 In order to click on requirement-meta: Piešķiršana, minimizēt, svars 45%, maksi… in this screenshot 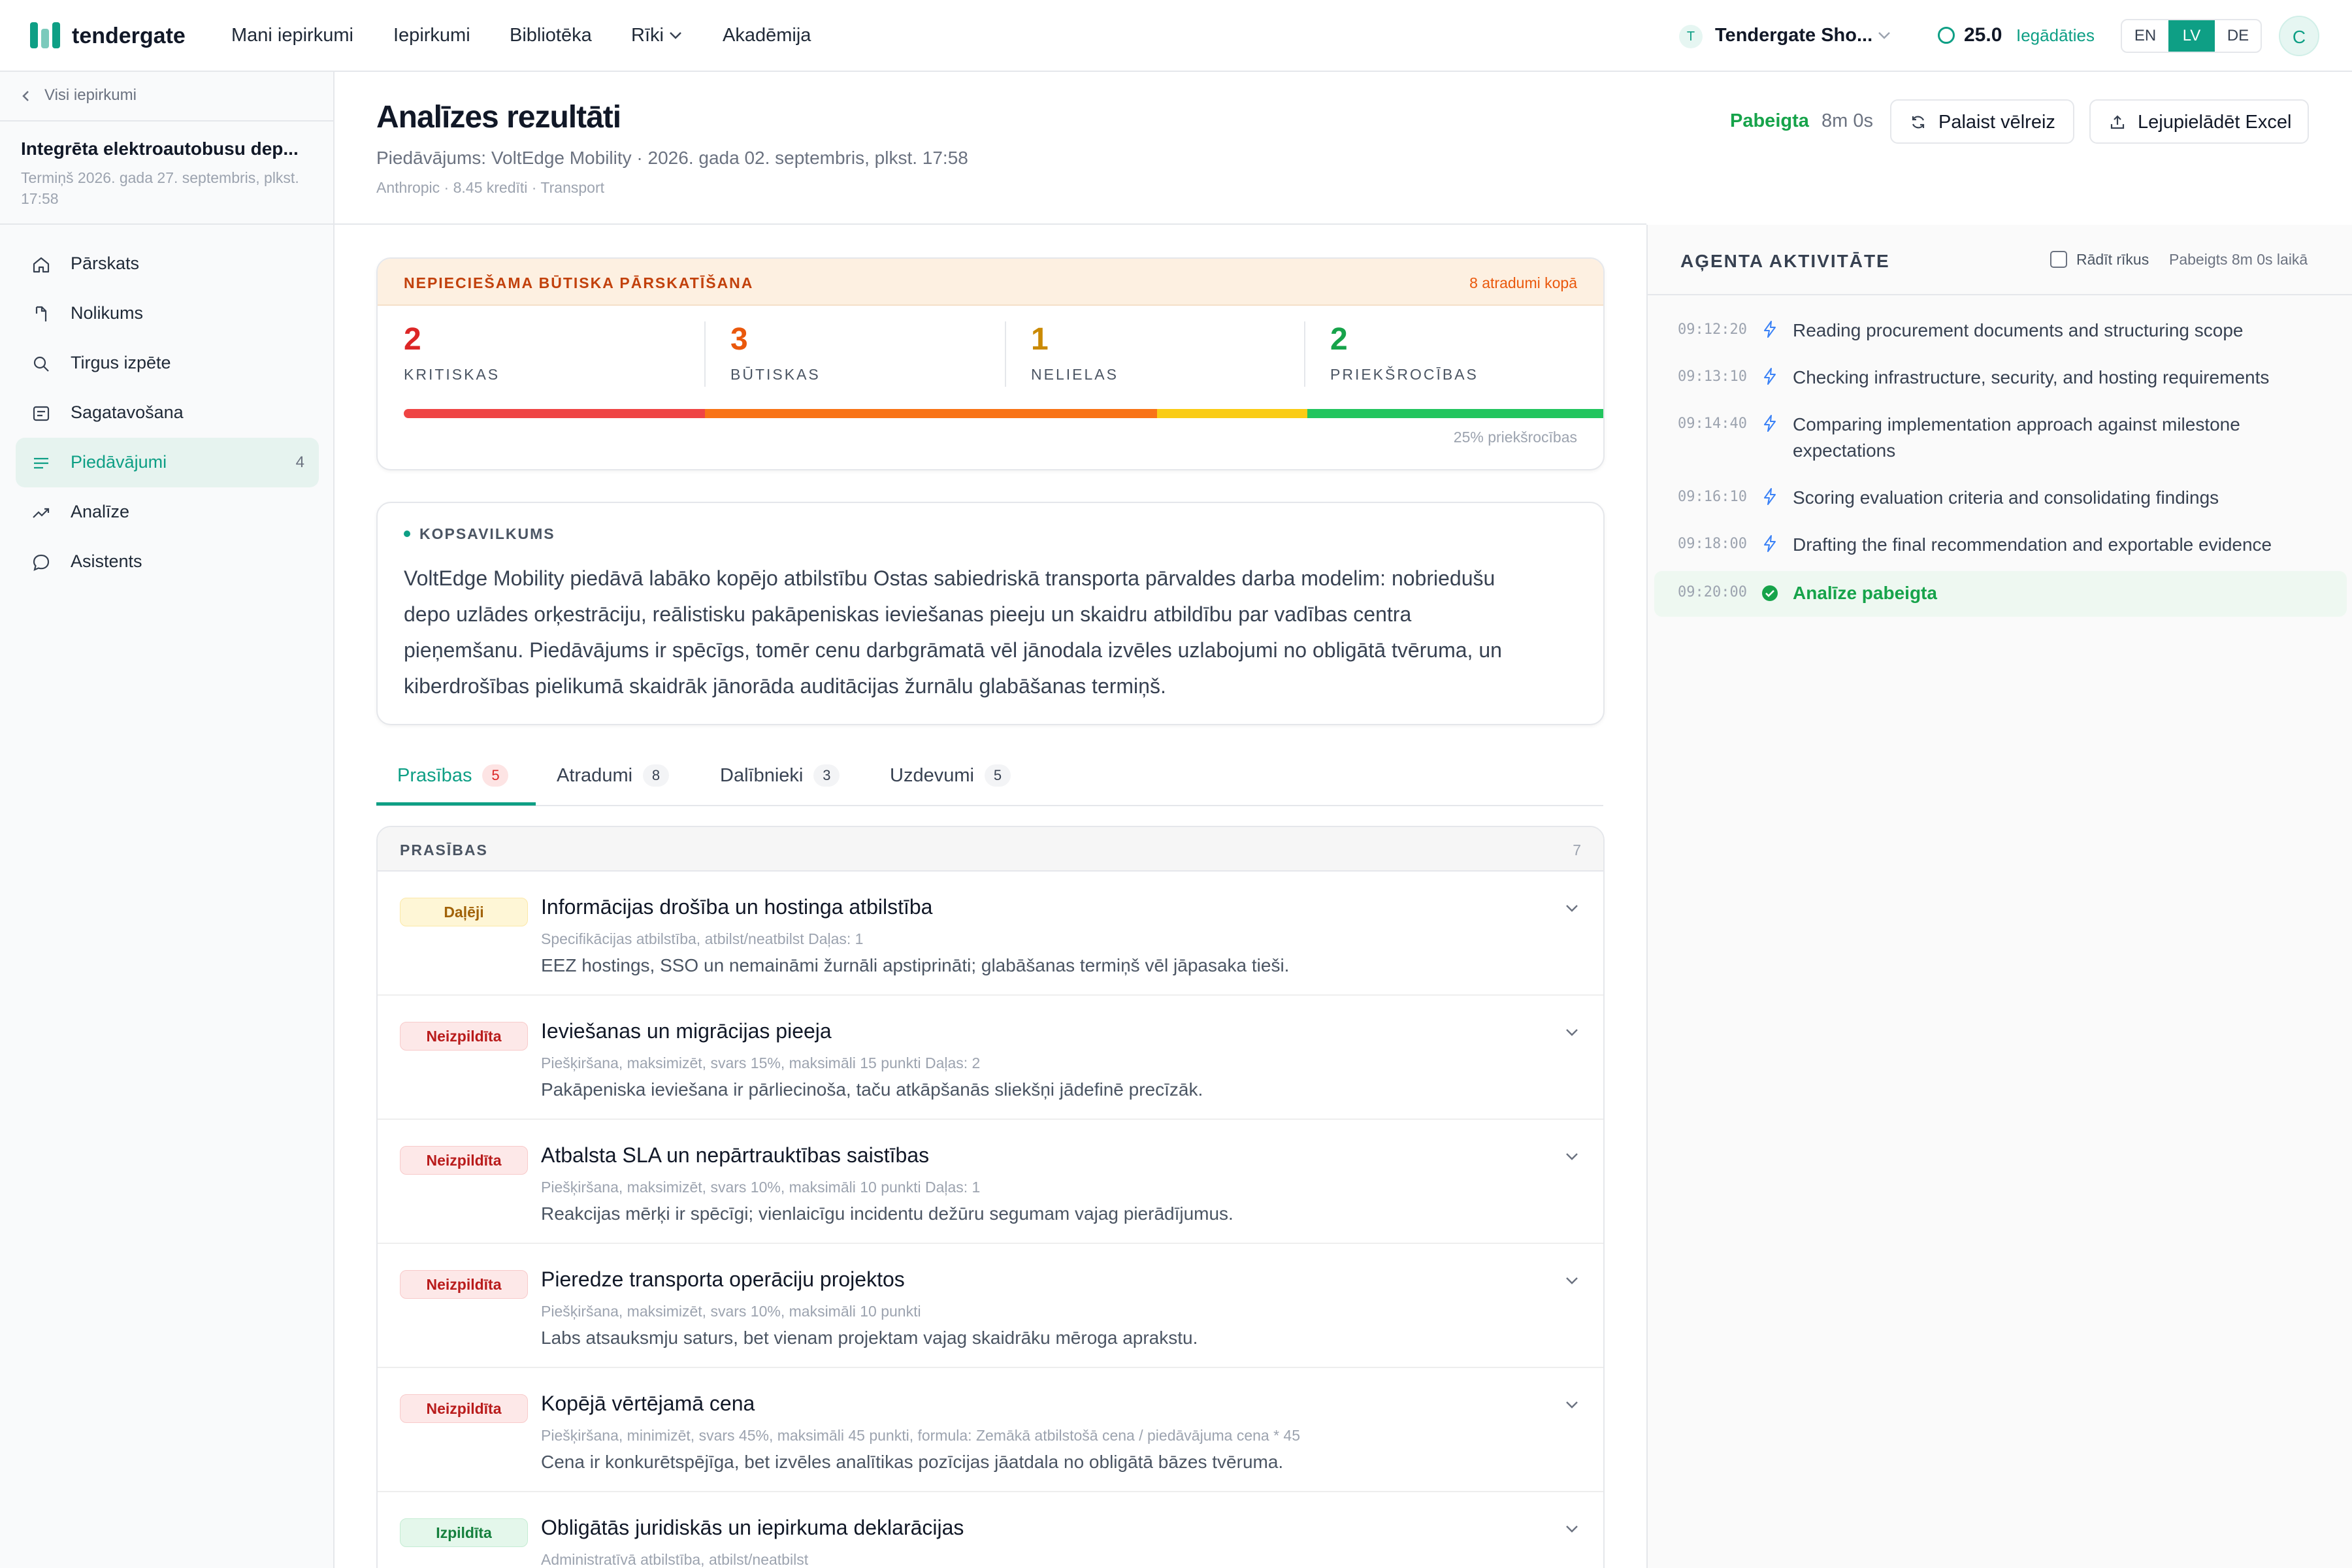, I will do `click(921, 1435)`.